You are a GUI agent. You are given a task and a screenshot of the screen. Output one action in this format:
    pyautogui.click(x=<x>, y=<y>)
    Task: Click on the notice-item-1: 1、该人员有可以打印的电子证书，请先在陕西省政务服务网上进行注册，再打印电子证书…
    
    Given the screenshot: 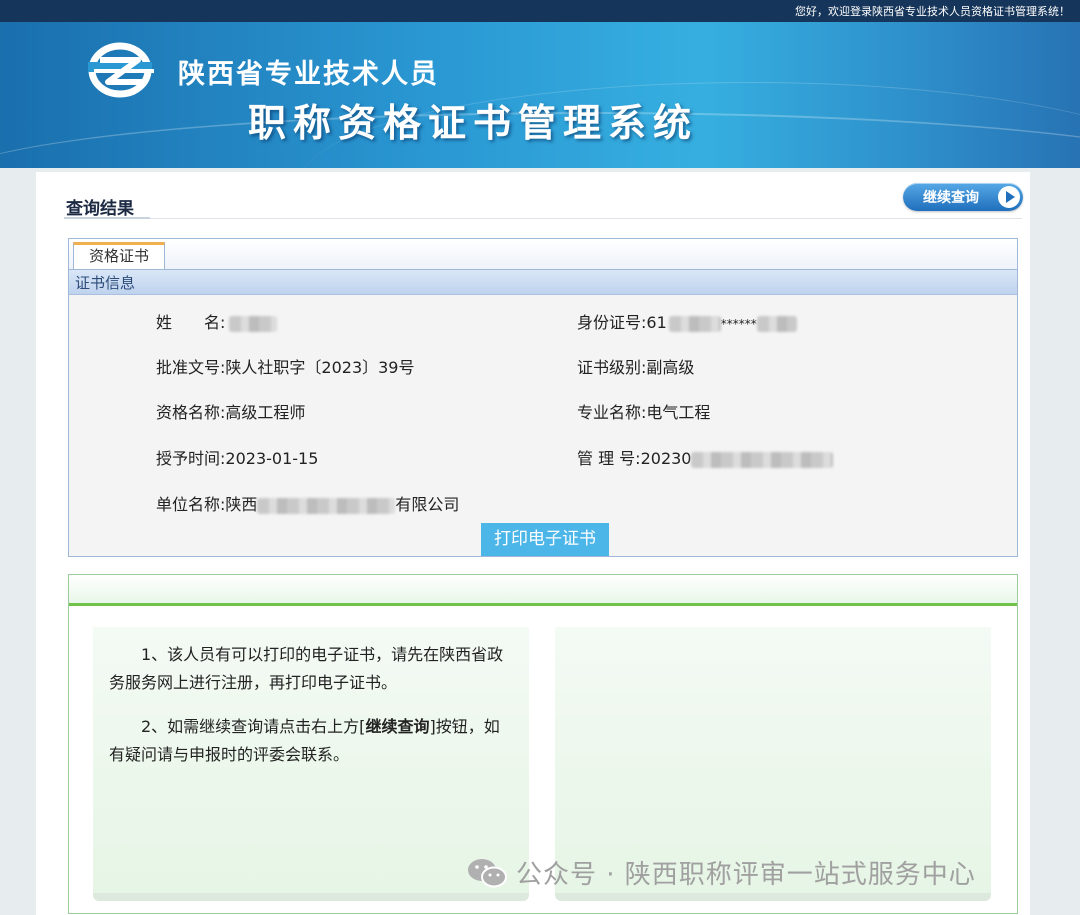 What is the action you would take?
    pyautogui.click(x=306, y=668)
    